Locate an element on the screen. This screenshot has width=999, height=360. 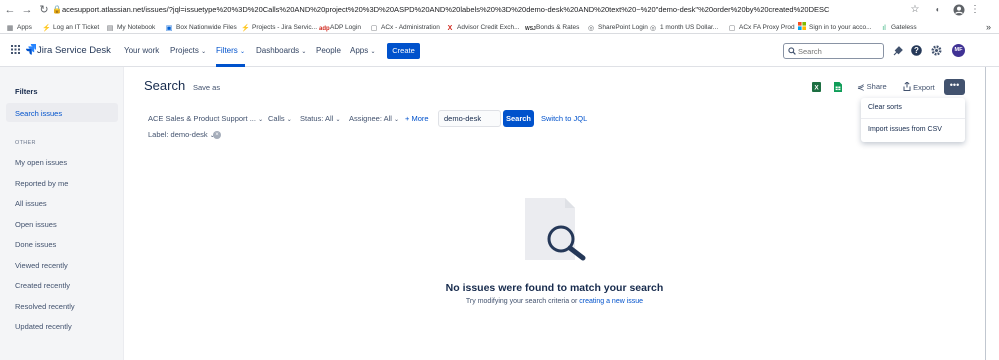
bookmark-sharepoint: ◎ SharePoint Login is located at coordinates (617, 27).